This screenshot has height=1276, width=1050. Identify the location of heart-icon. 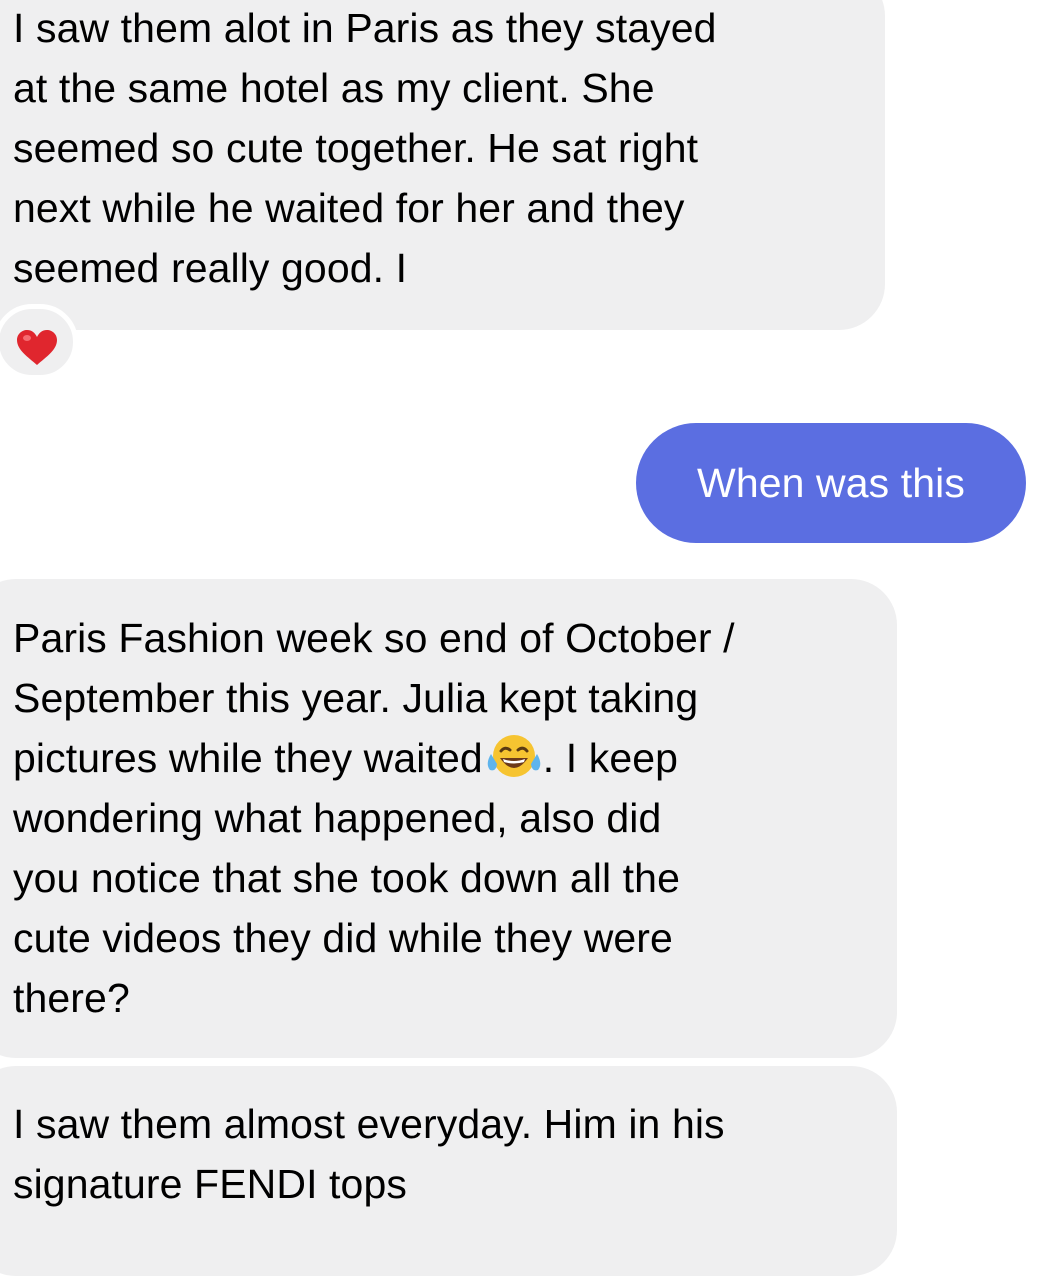
(37, 347).